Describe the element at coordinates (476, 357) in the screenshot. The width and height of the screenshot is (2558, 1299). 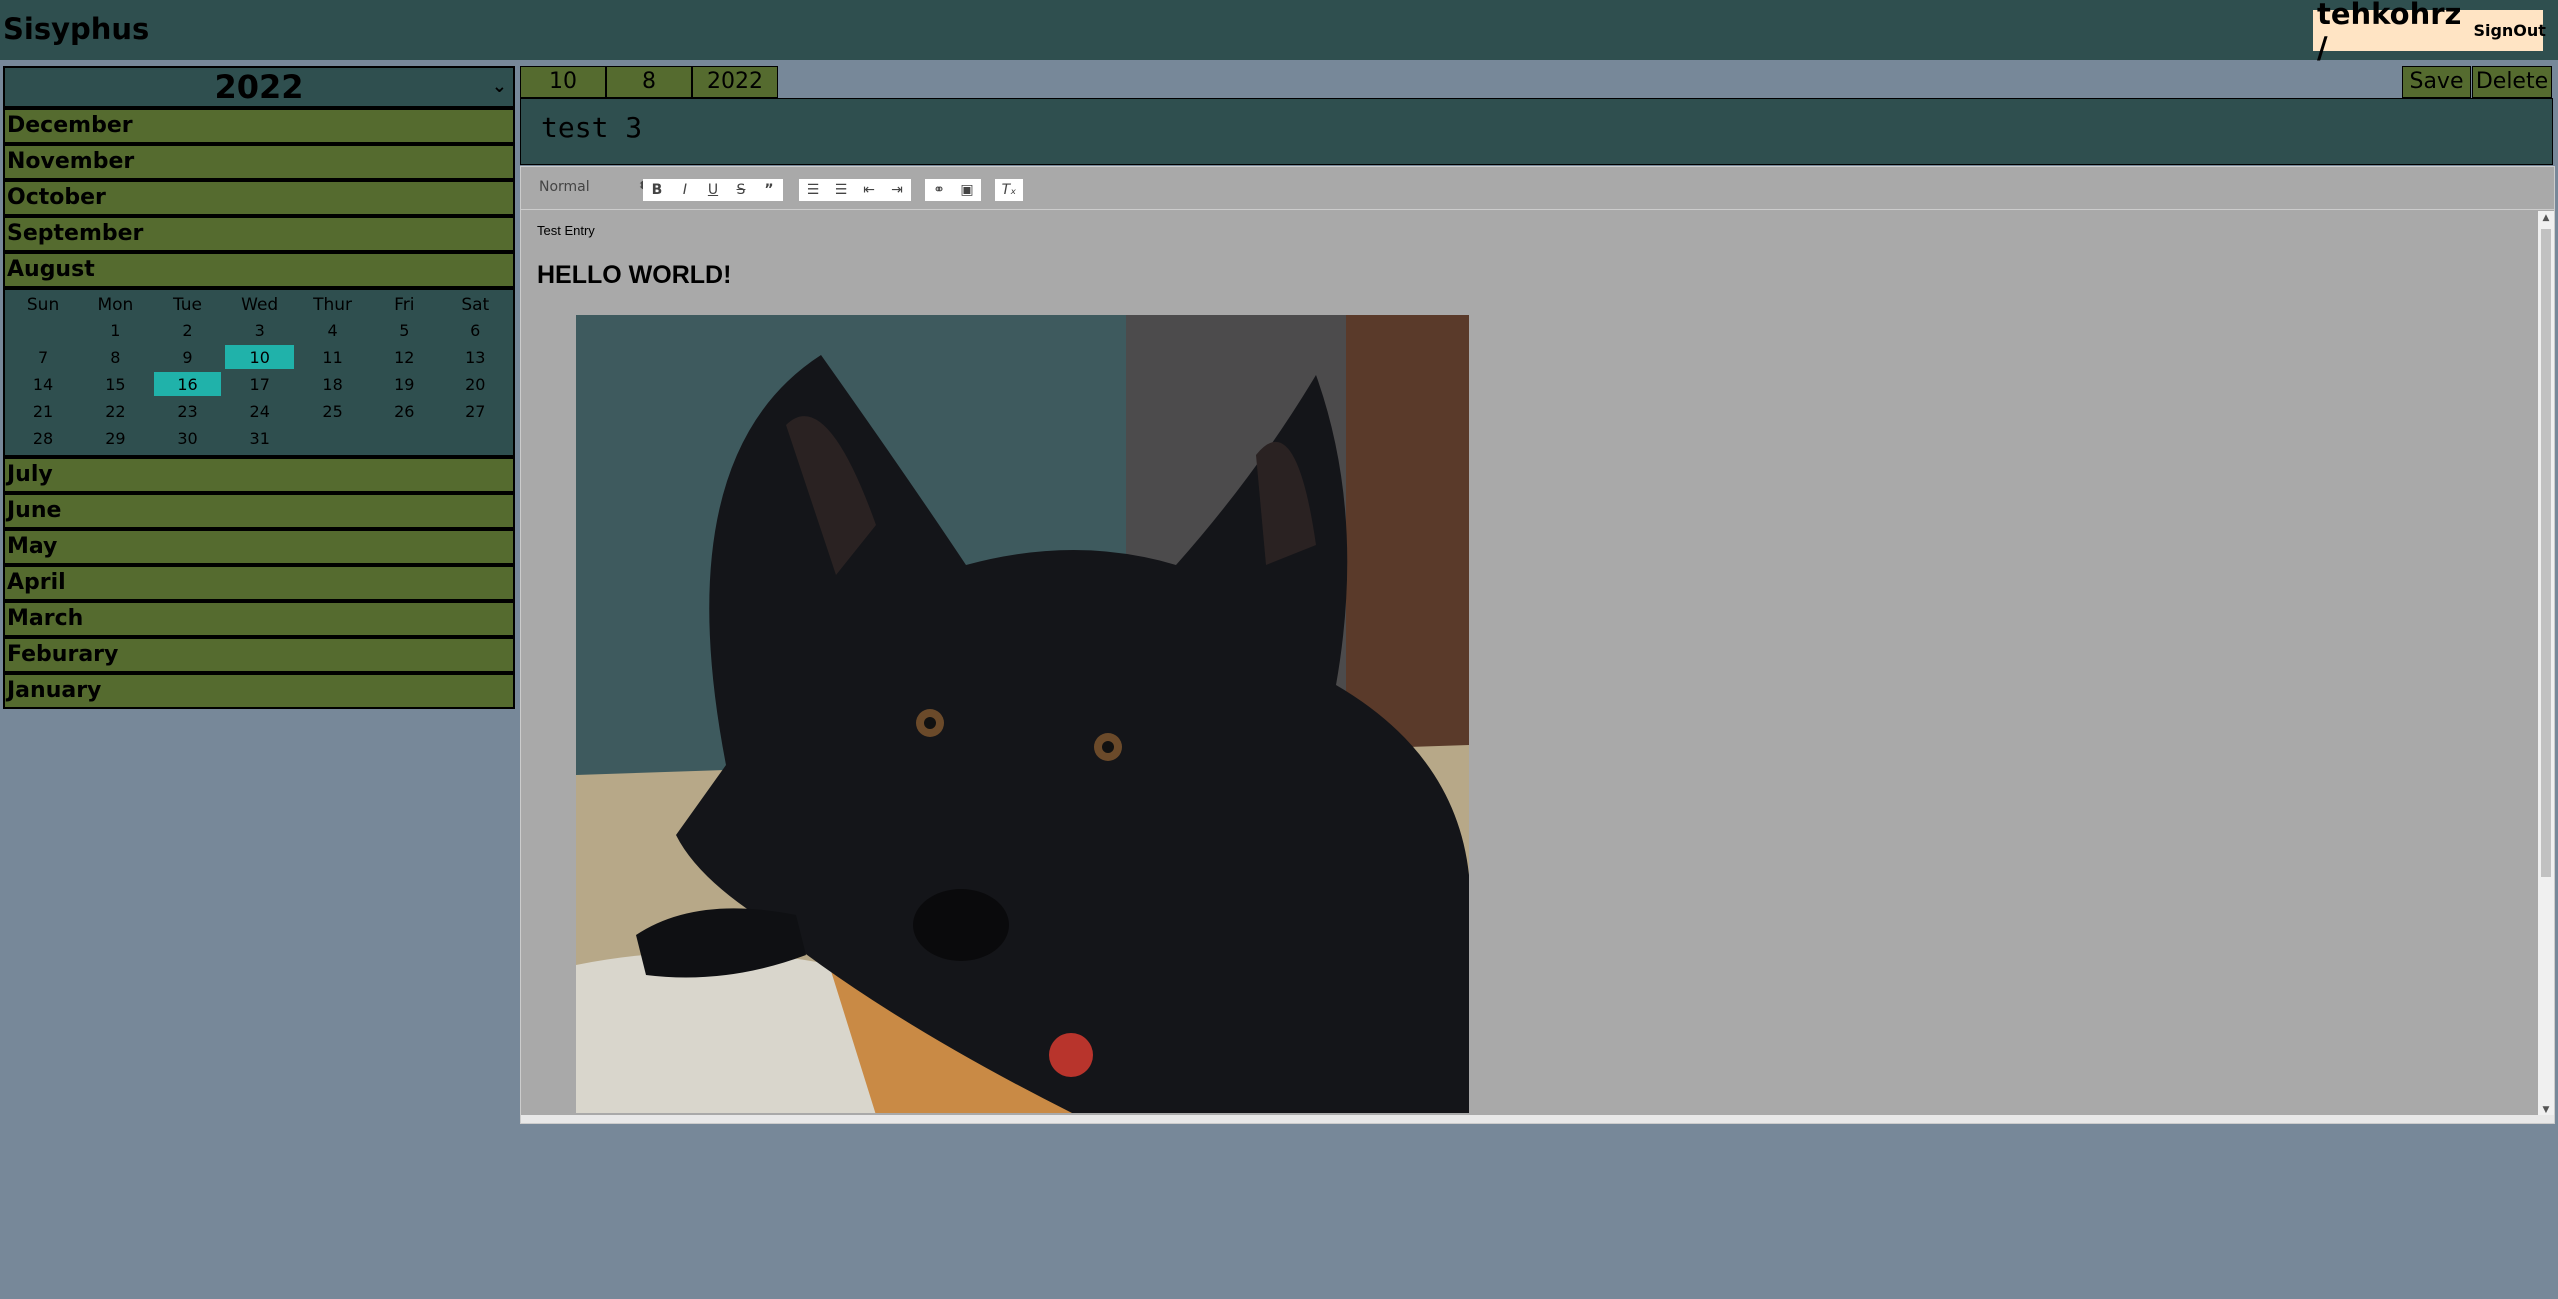
I see `calendar-day: 13` at that location.